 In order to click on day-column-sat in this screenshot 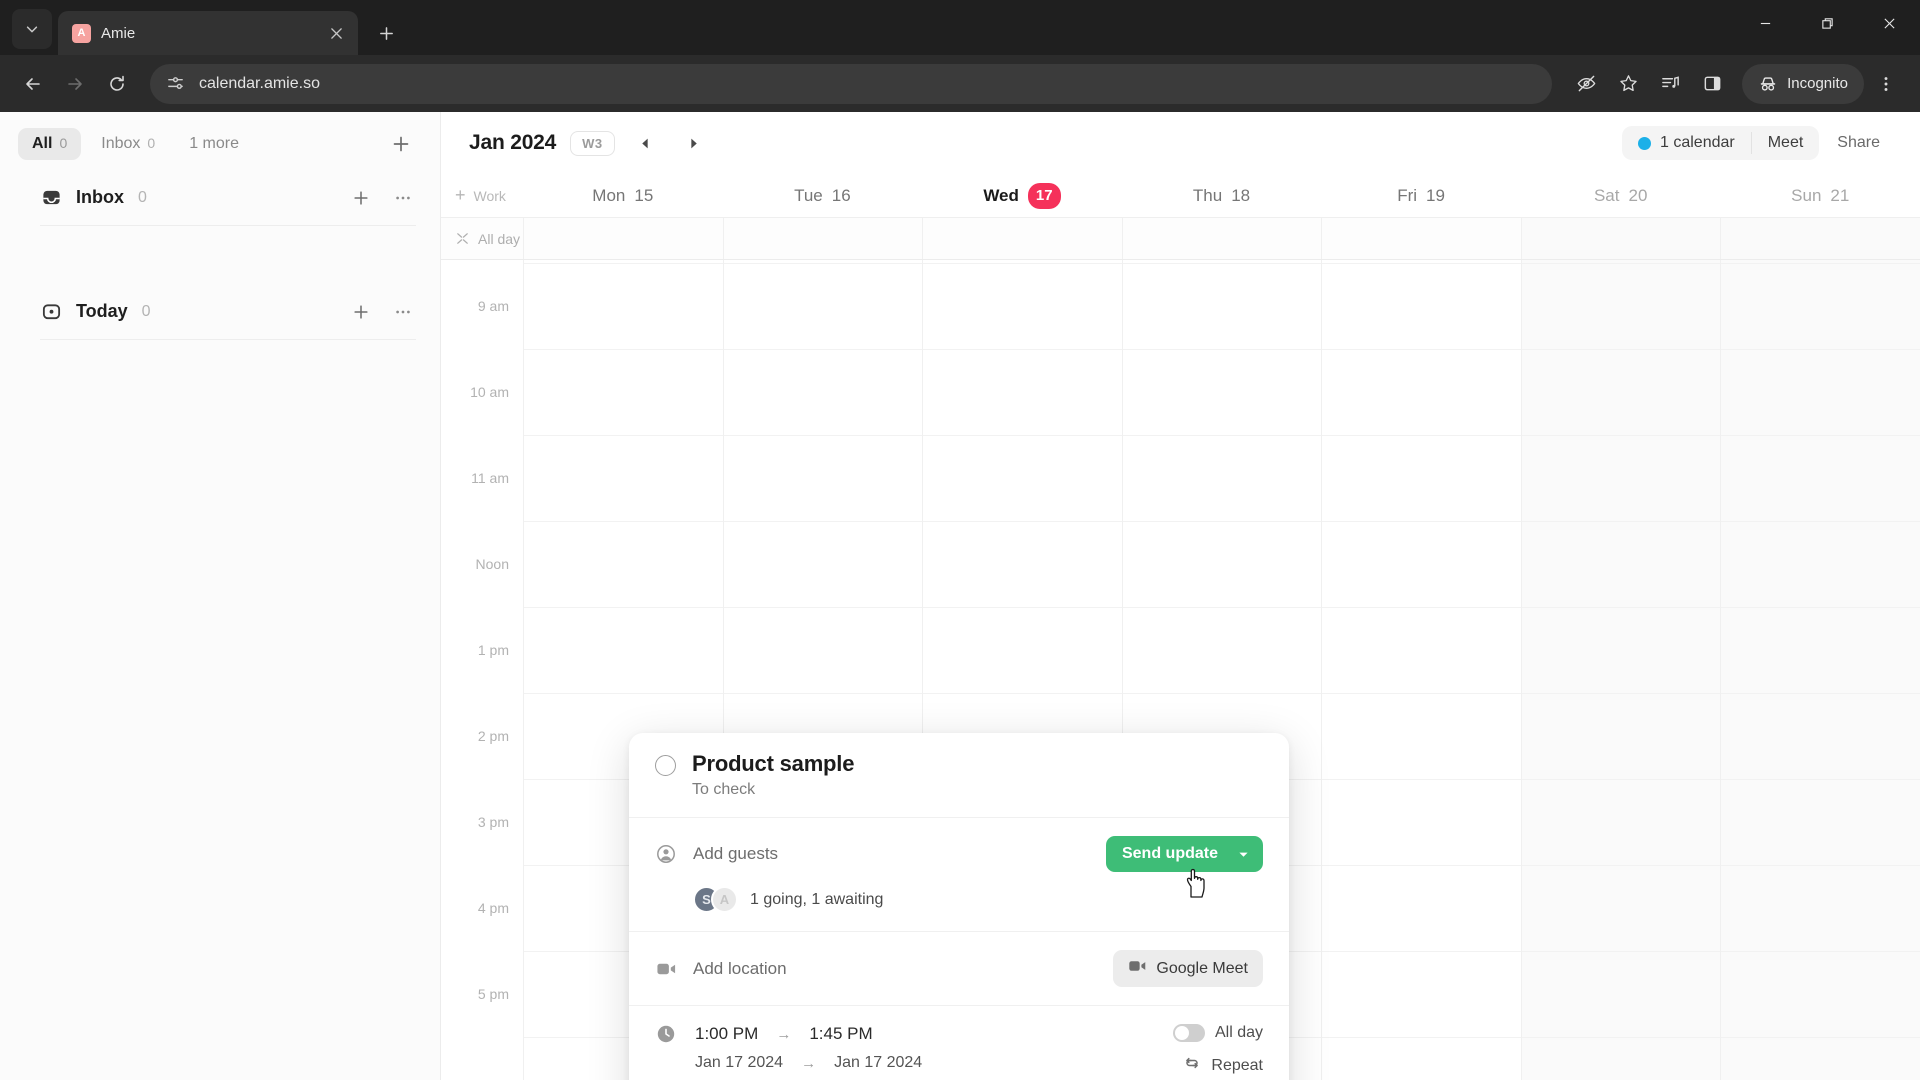, I will do `click(1620, 670)`.